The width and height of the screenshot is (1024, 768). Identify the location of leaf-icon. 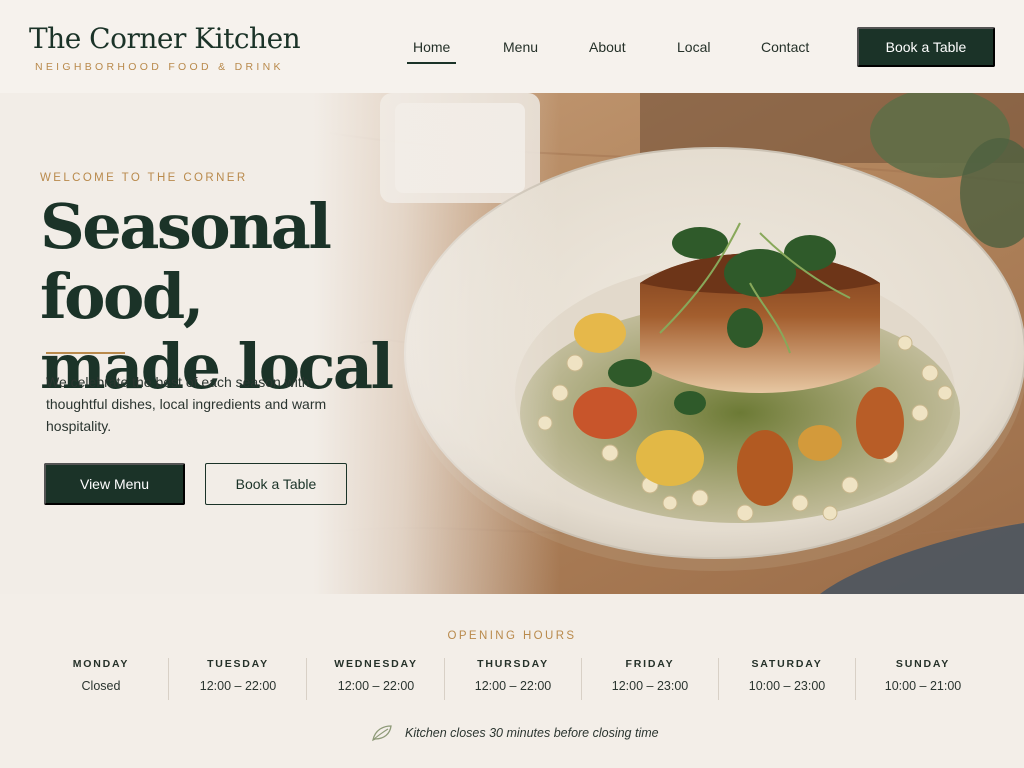
(382, 733).